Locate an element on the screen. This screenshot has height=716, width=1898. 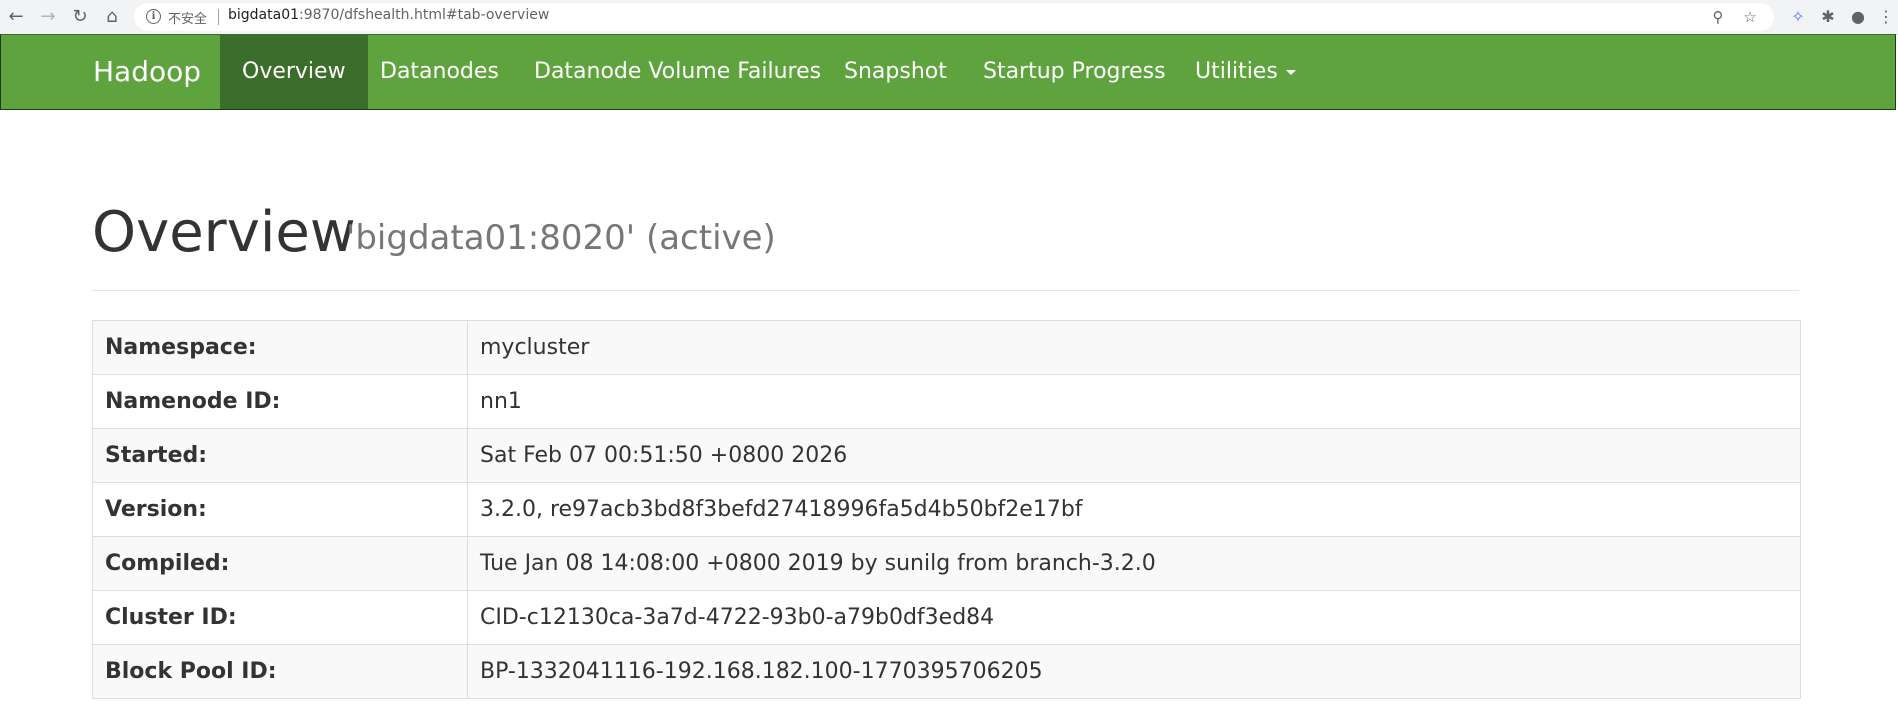
home-icon: ⌂ is located at coordinates (112, 17).